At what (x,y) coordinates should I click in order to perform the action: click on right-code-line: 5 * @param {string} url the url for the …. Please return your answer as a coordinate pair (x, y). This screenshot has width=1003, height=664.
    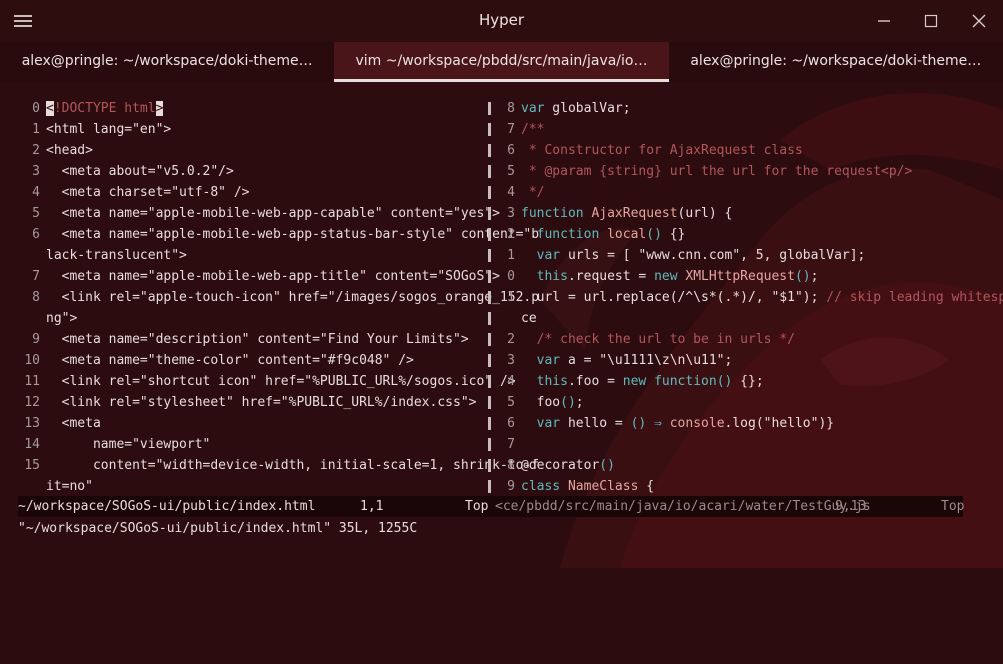
    Looking at the image, I should click on (731, 171).